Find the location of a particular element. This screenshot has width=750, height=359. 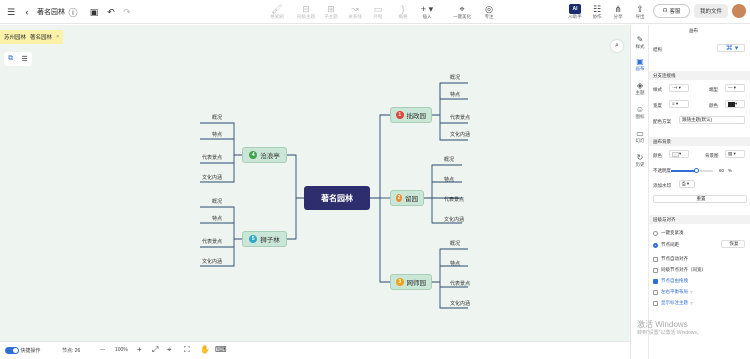

bg-section-header: 画布背景 is located at coordinates (699, 141).